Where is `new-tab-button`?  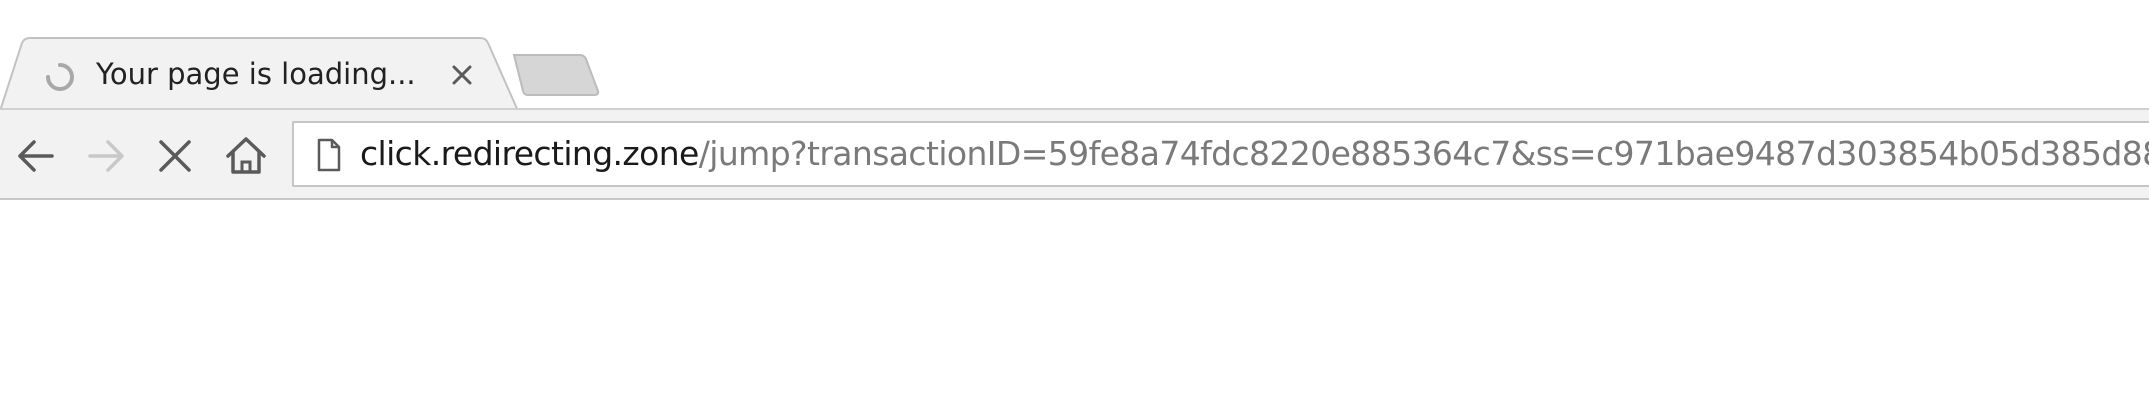
new-tab-button is located at coordinates (556, 75).